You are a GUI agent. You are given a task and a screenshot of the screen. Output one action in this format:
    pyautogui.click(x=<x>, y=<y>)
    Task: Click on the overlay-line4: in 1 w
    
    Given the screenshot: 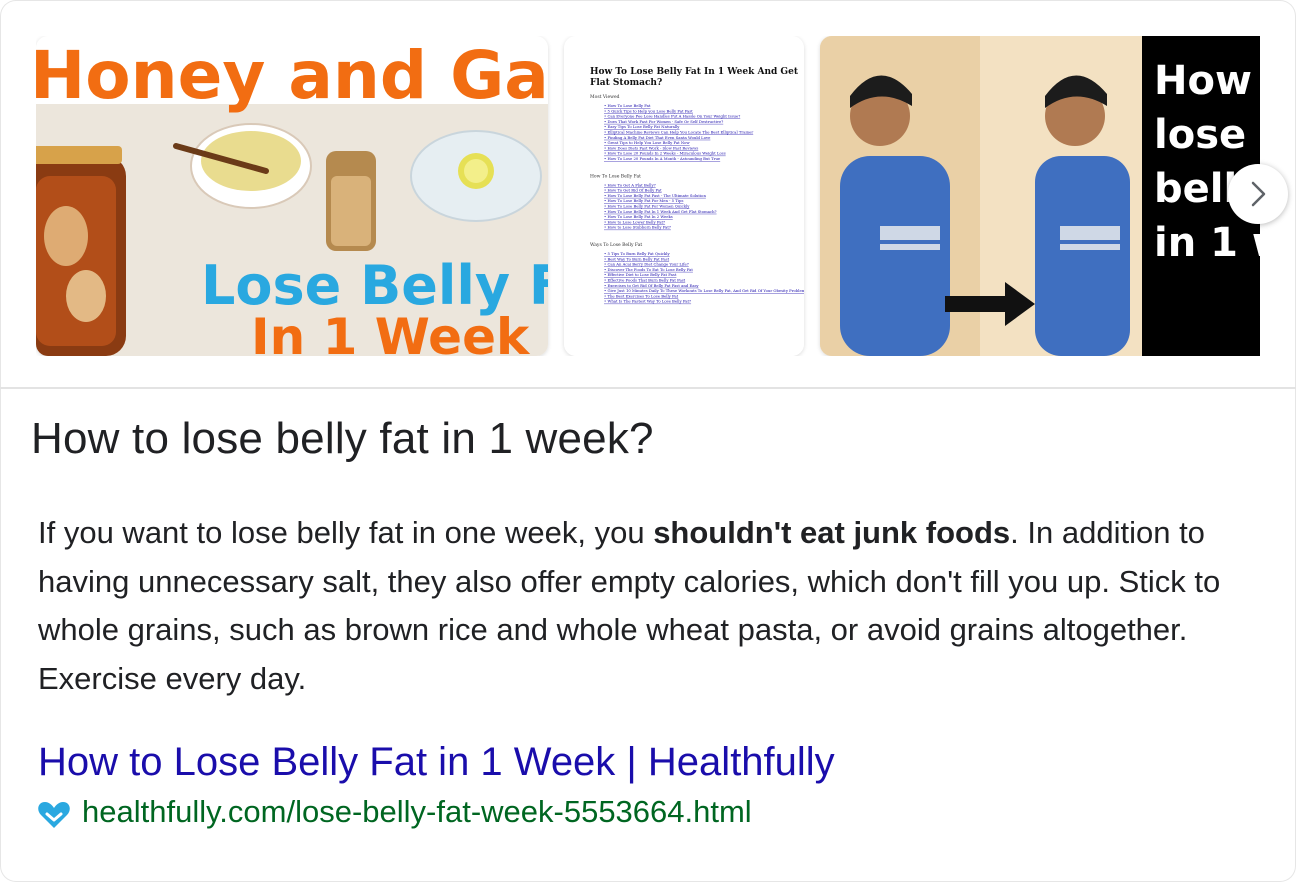 What is the action you would take?
    pyautogui.click(x=1207, y=243)
    